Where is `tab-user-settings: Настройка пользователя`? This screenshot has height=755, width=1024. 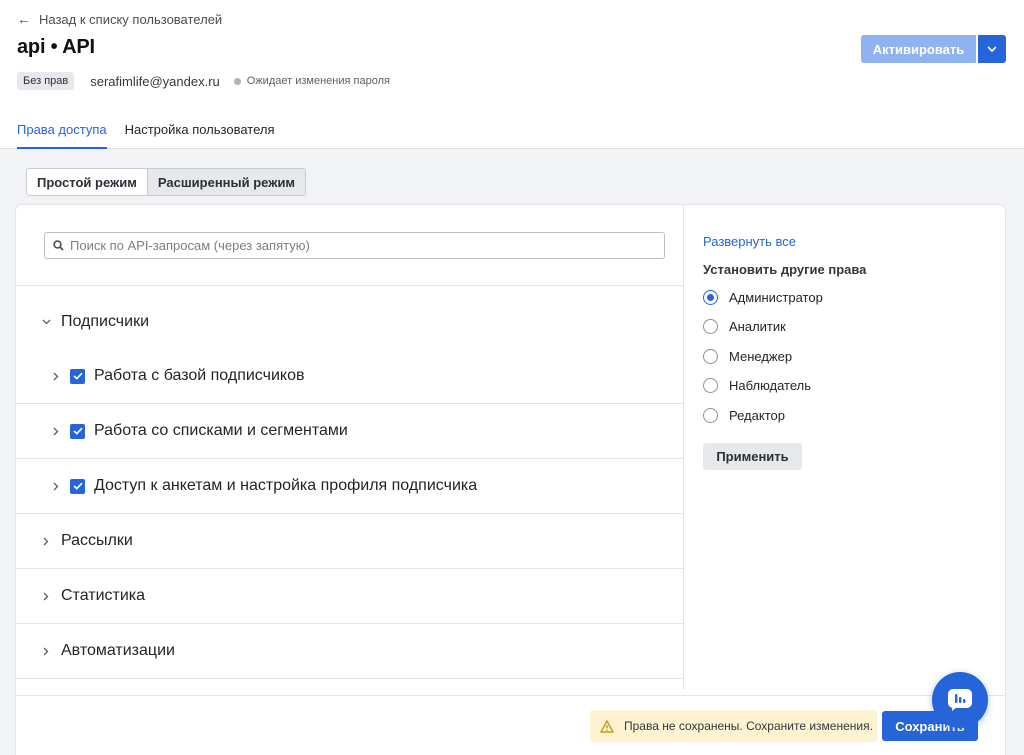 tab-user-settings: Настройка пользователя is located at coordinates (200, 130).